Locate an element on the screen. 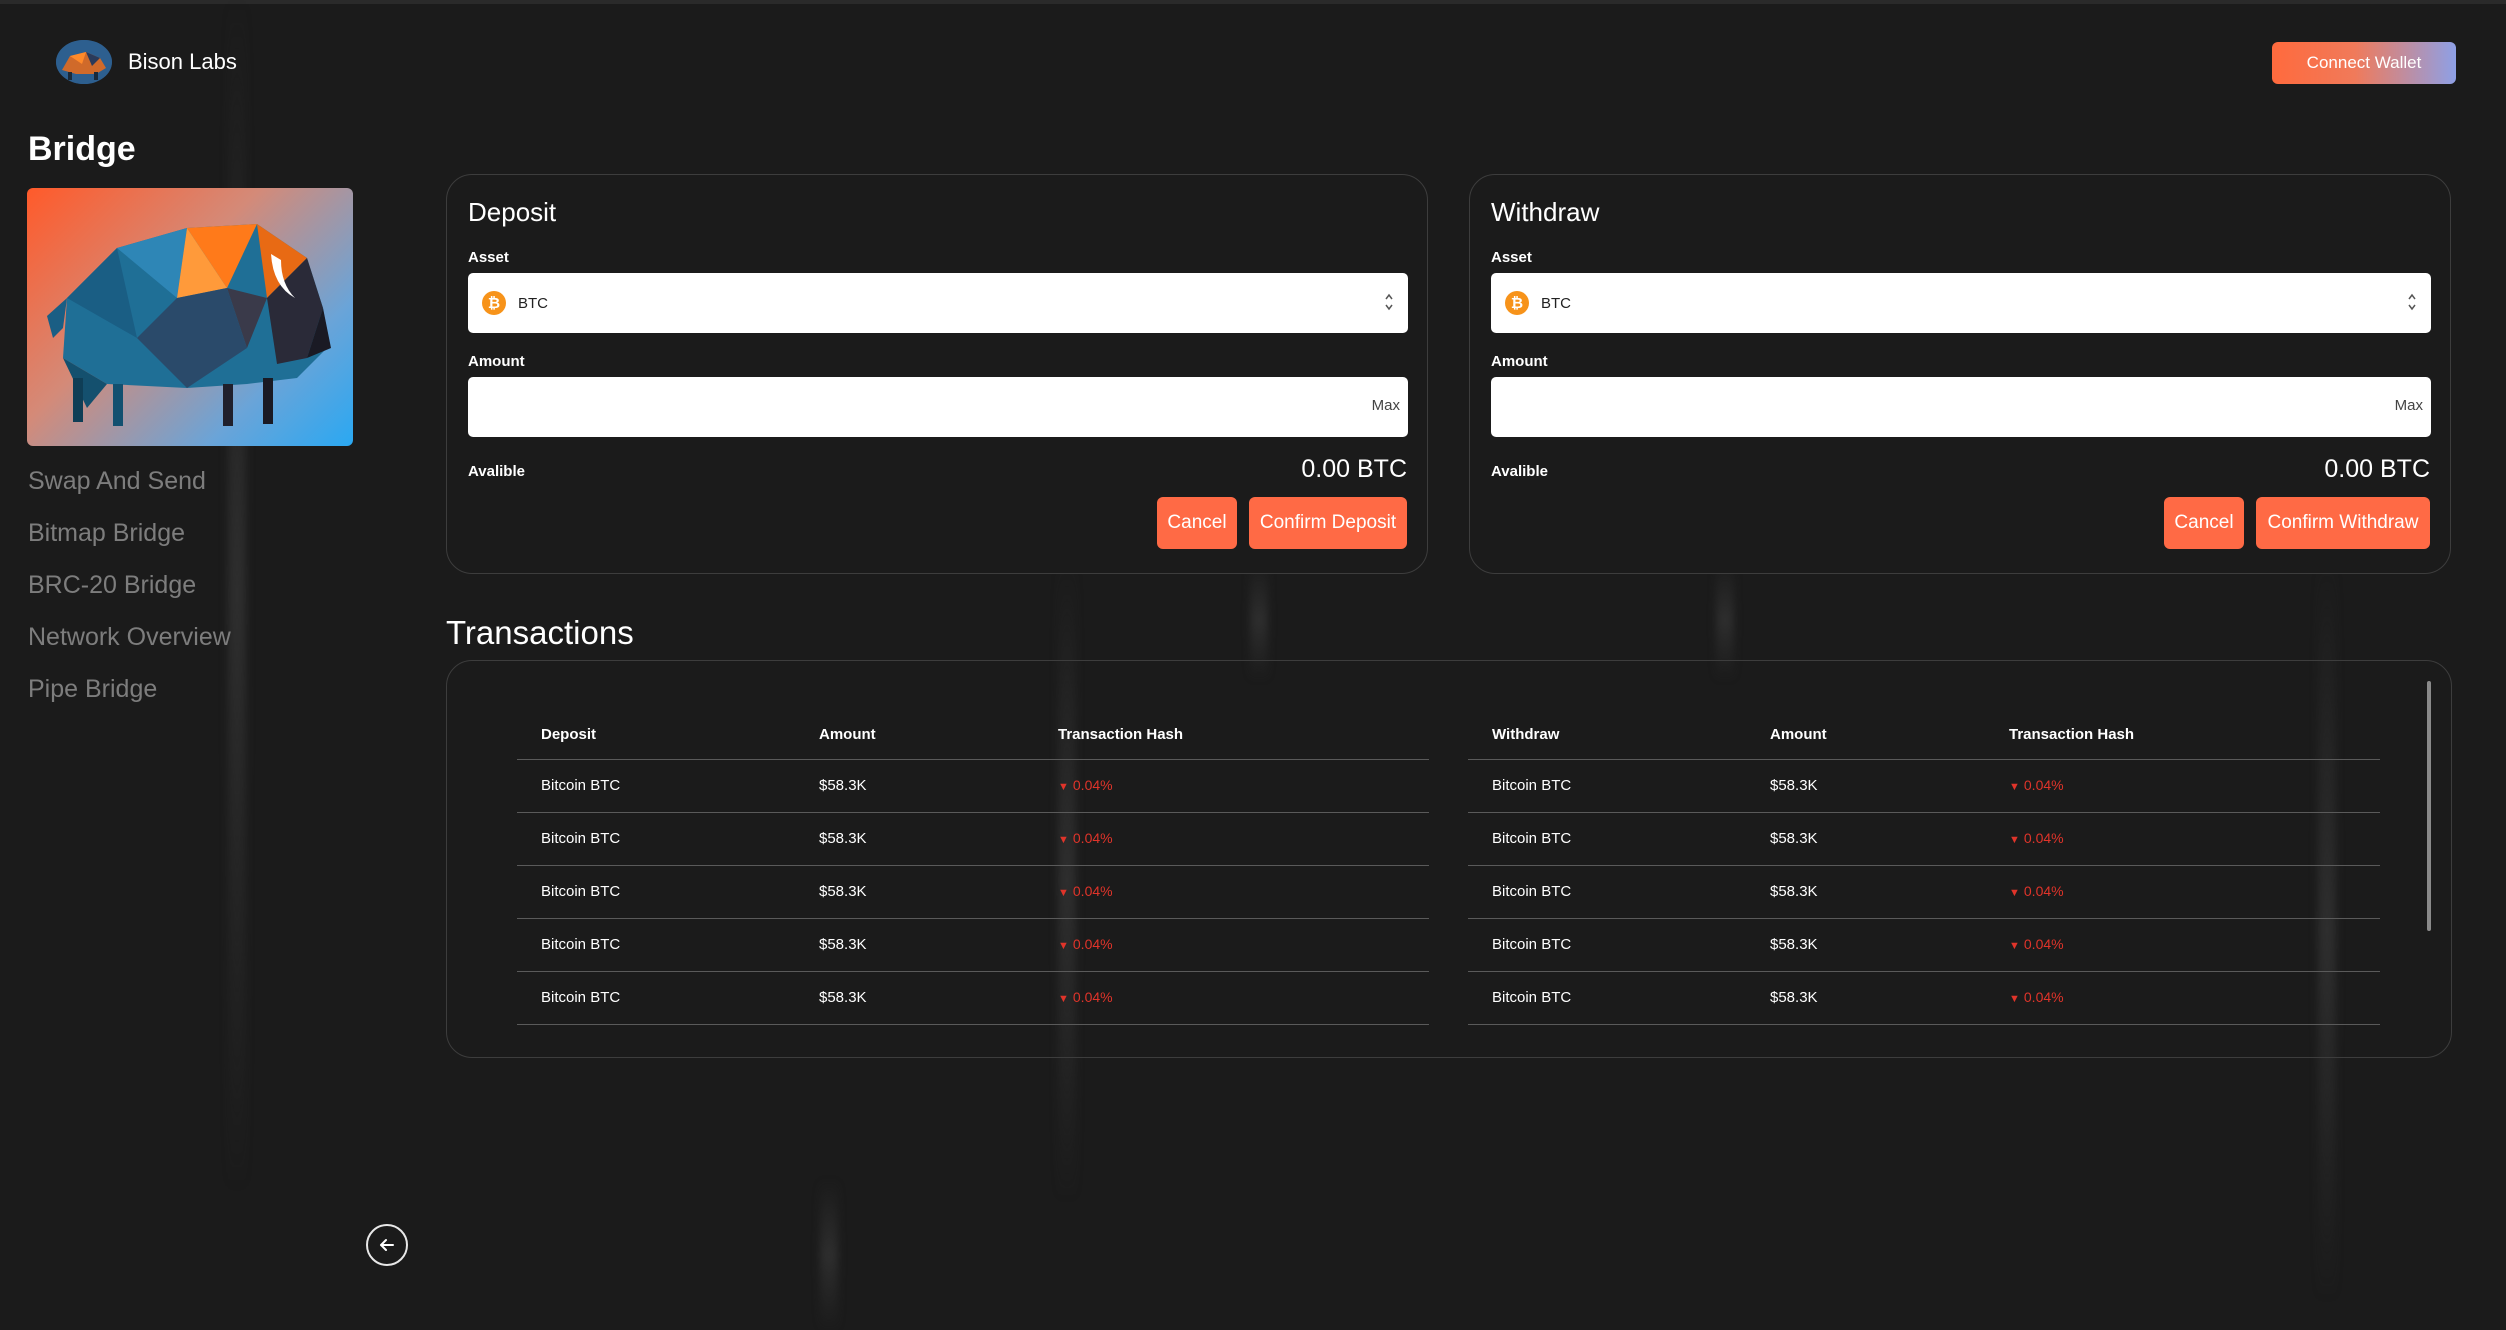 The height and width of the screenshot is (1330, 2506). scrollbar is located at coordinates (2429, 806).